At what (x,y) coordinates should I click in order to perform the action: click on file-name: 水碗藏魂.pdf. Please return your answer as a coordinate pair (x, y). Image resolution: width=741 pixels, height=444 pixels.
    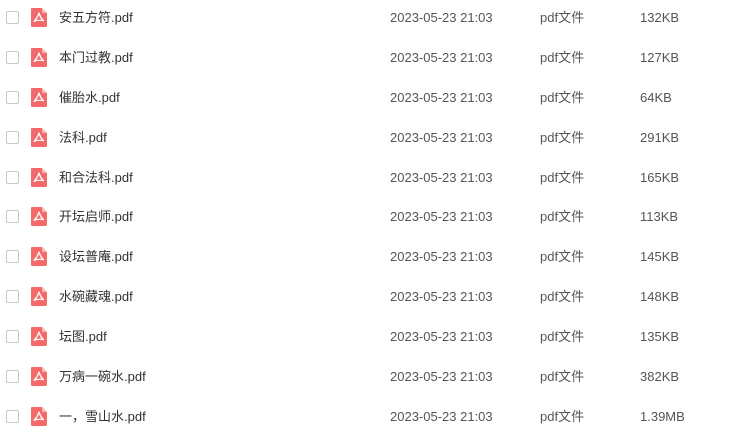
    Looking at the image, I should click on (96, 297).